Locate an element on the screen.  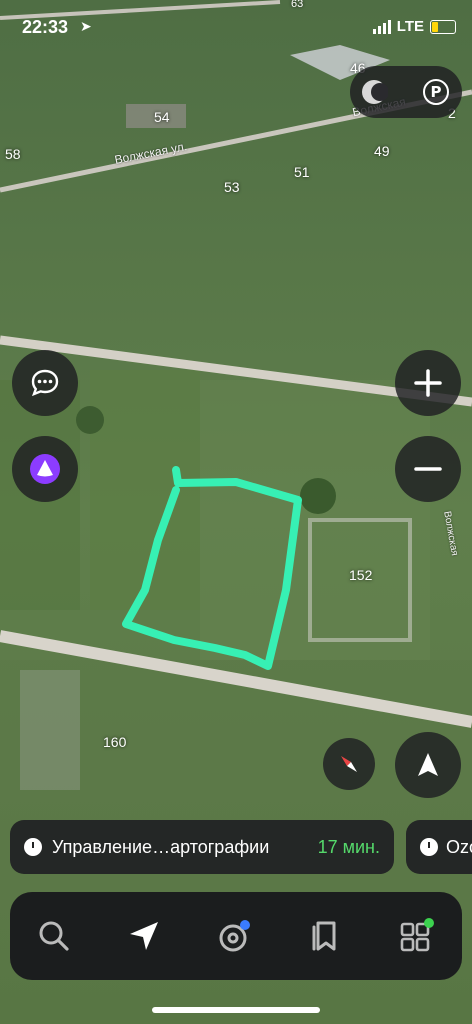
services-icon is located at coordinates (417, 935).